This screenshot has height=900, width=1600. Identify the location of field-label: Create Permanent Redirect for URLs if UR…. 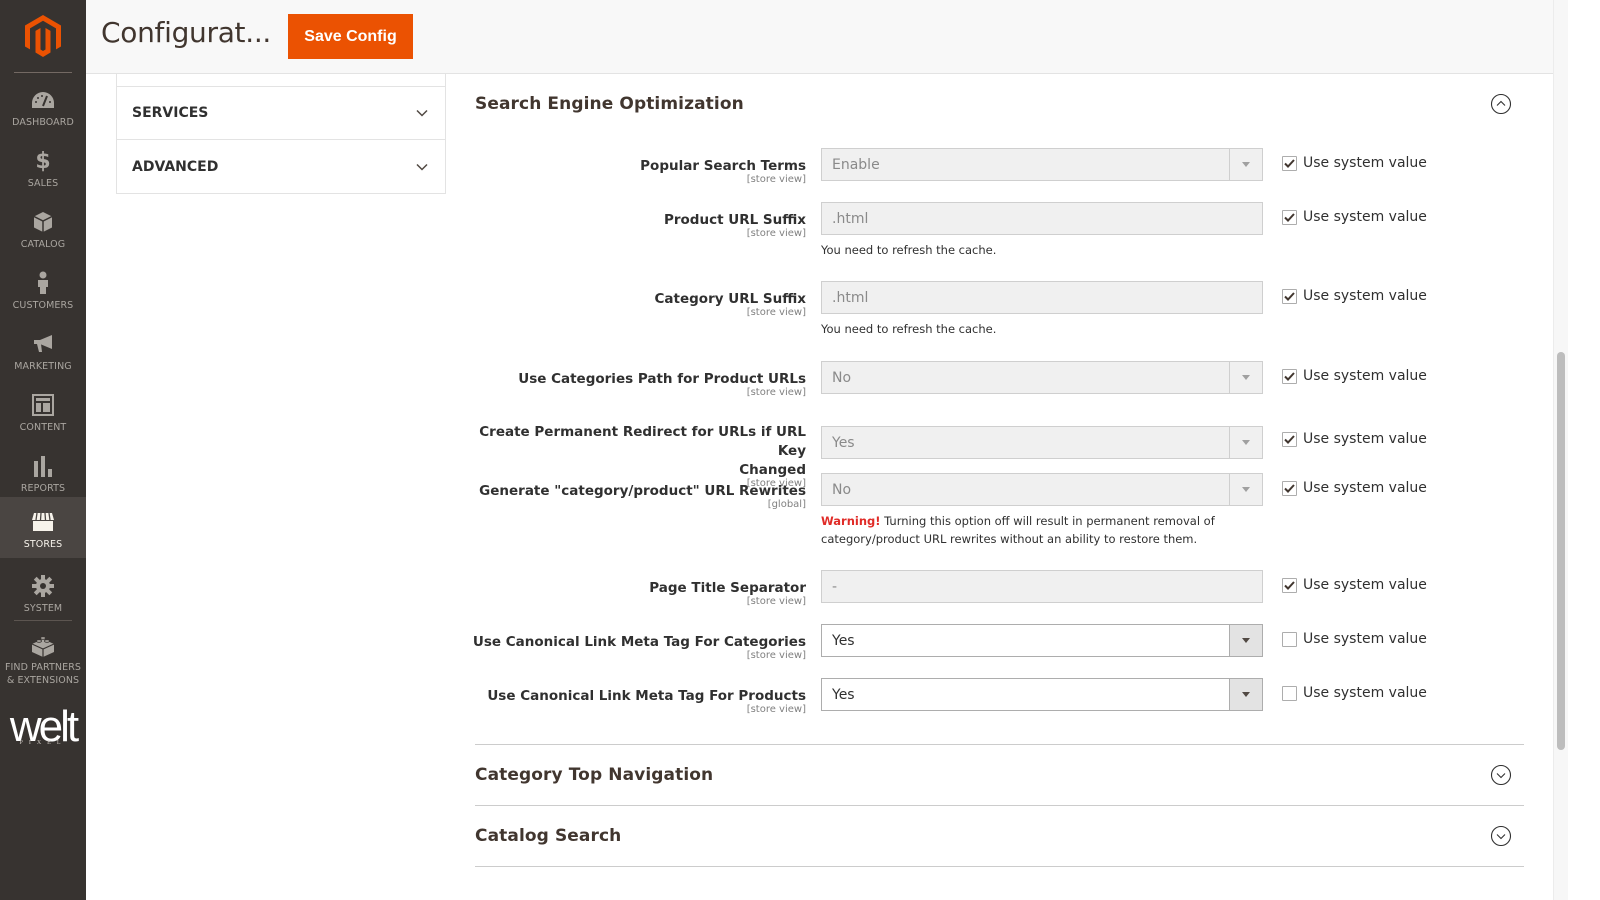
(636, 456).